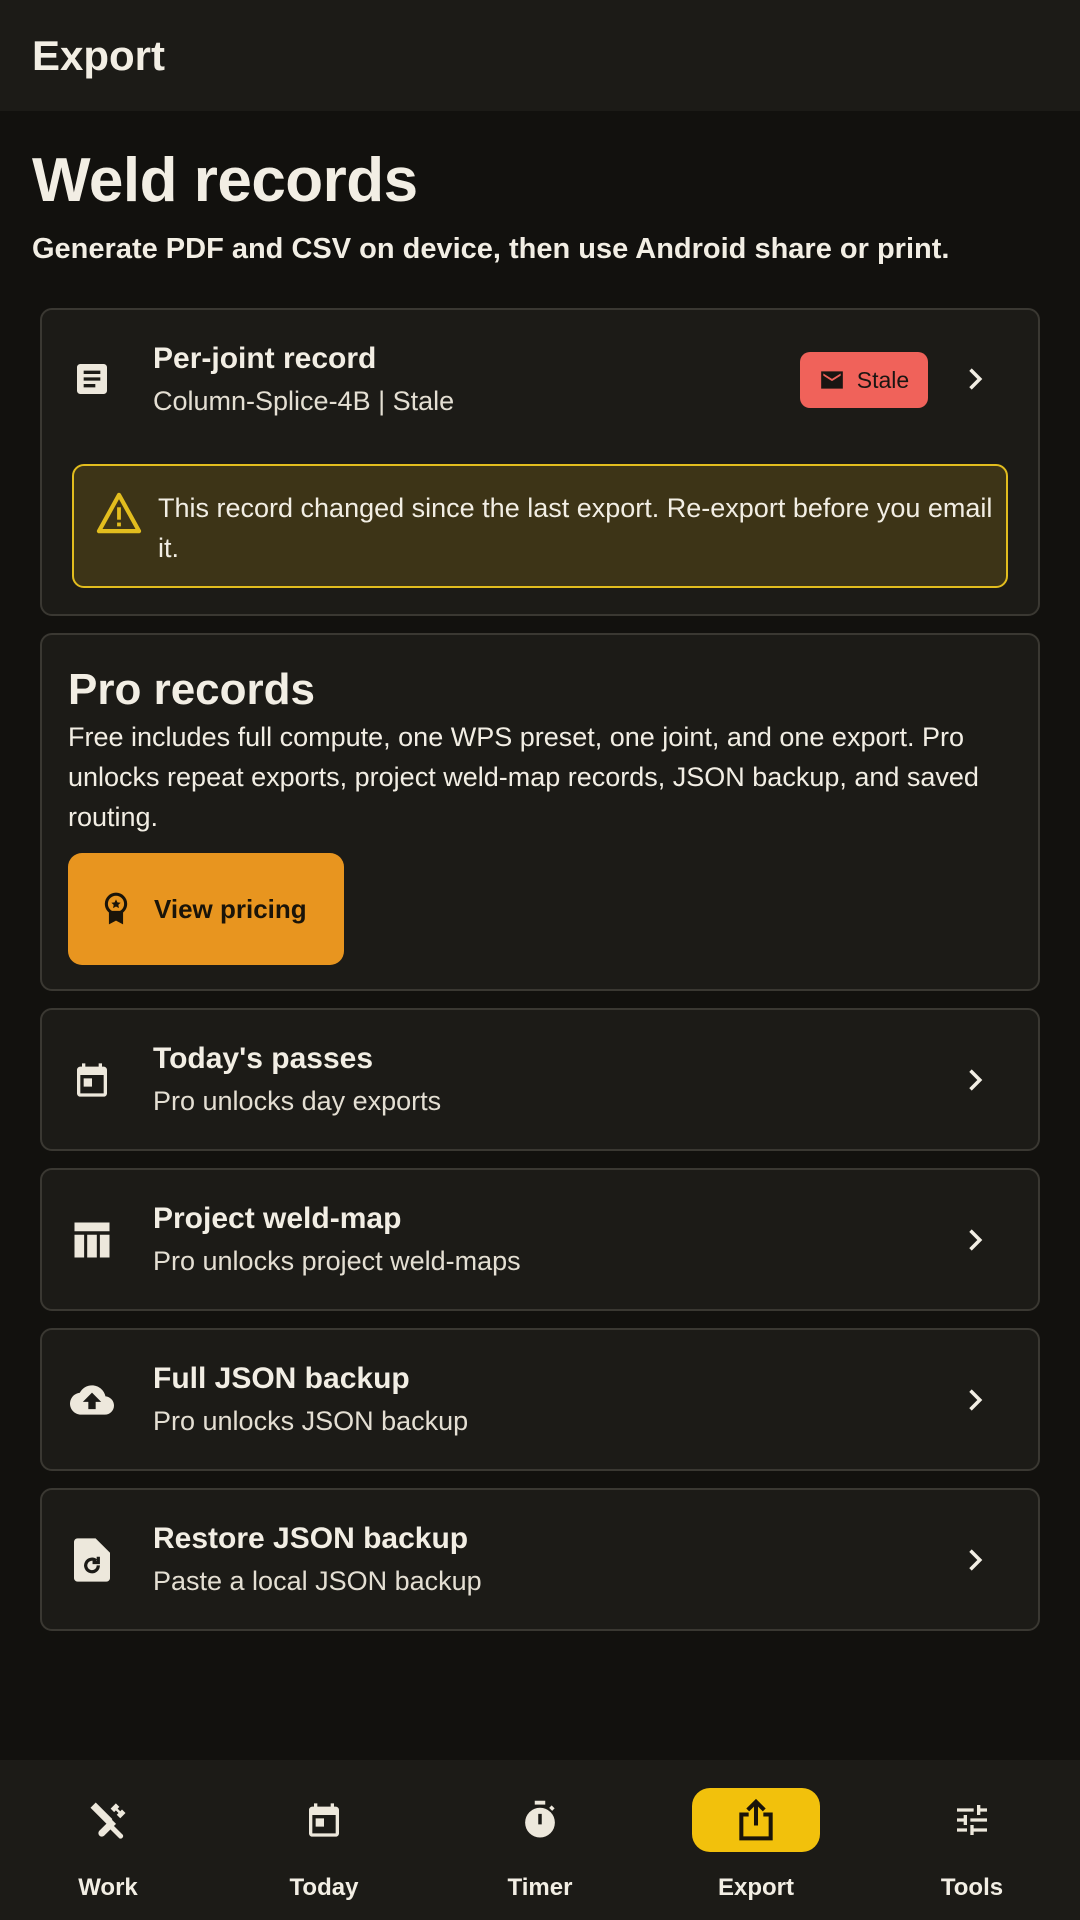 The width and height of the screenshot is (1080, 1920). Describe the element at coordinates (92, 1400) in the screenshot. I see `cloud-upload-icon` at that location.